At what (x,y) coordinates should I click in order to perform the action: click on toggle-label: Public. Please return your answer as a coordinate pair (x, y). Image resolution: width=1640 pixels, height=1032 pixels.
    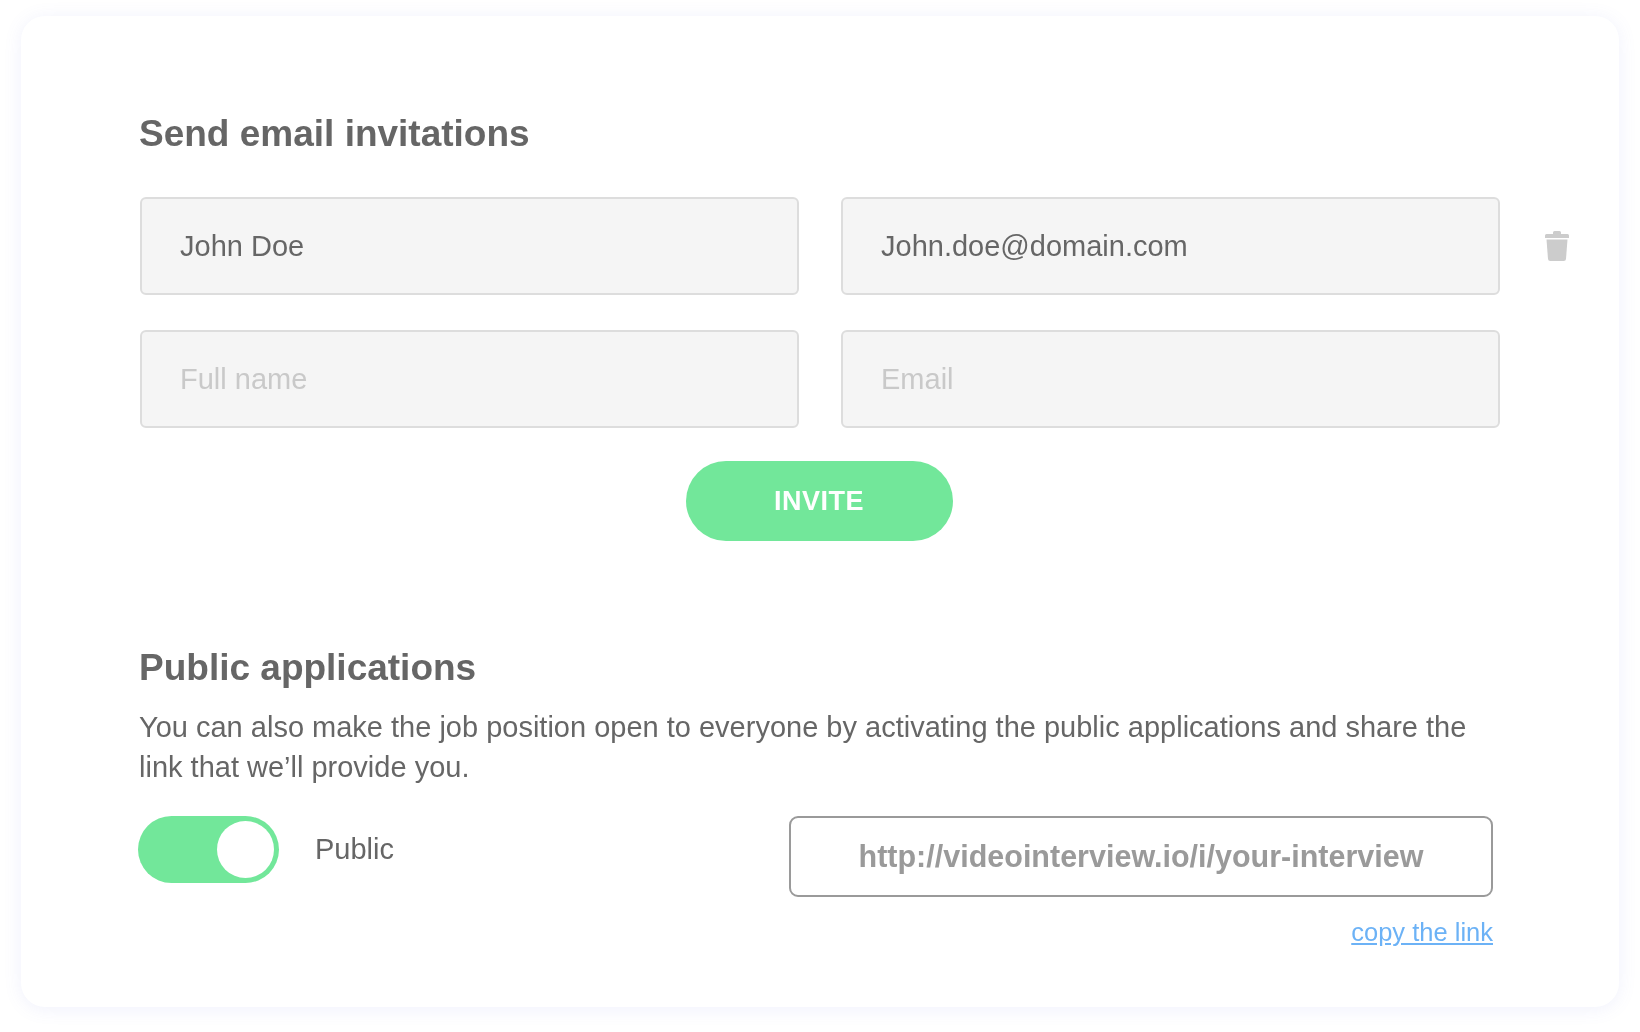
    Looking at the image, I should click on (354, 849).